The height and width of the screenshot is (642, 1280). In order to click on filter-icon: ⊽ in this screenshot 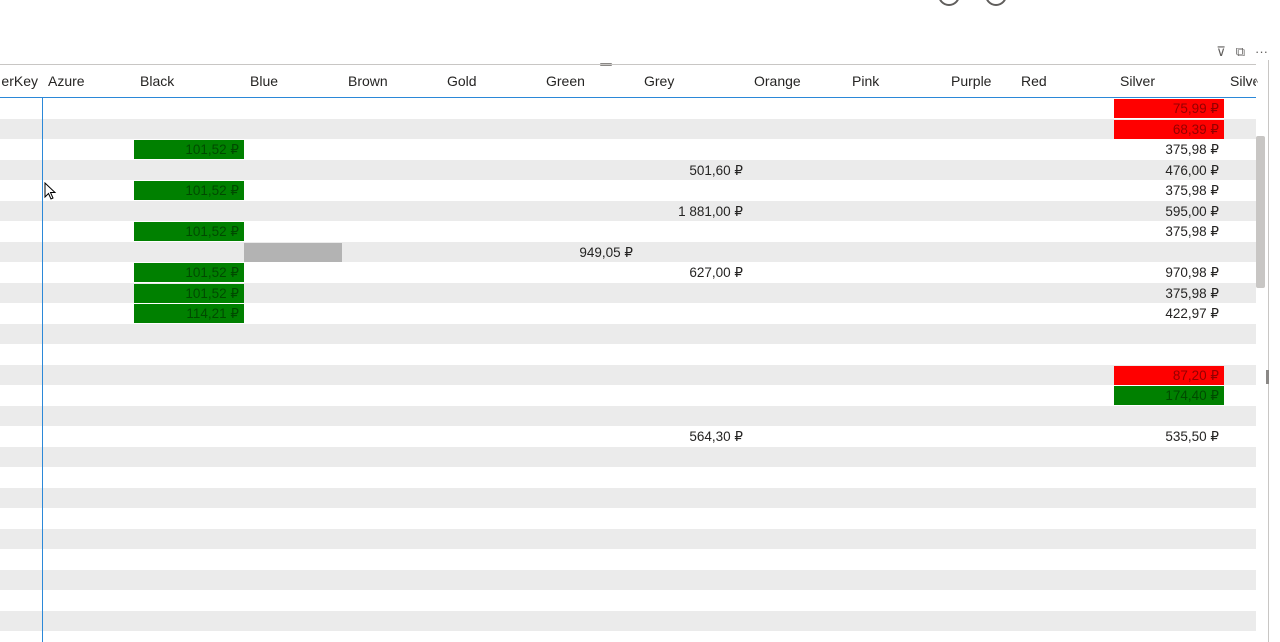, I will do `click(1221, 52)`.